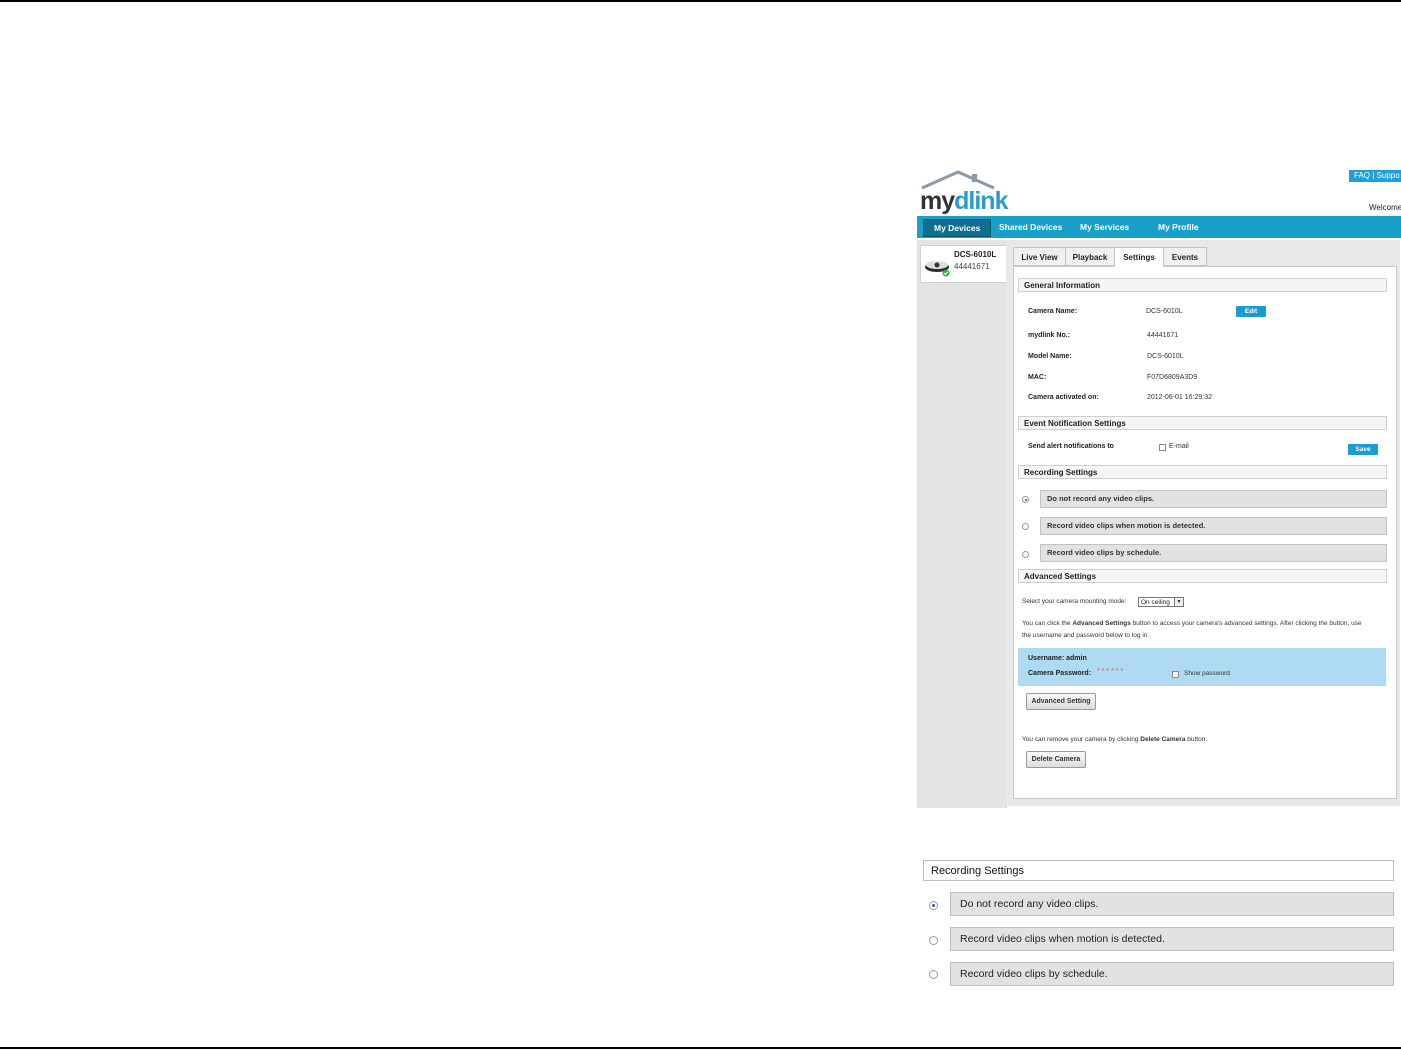 This screenshot has height=1050, width=1401. I want to click on show-password-checkbox, so click(1175, 674).